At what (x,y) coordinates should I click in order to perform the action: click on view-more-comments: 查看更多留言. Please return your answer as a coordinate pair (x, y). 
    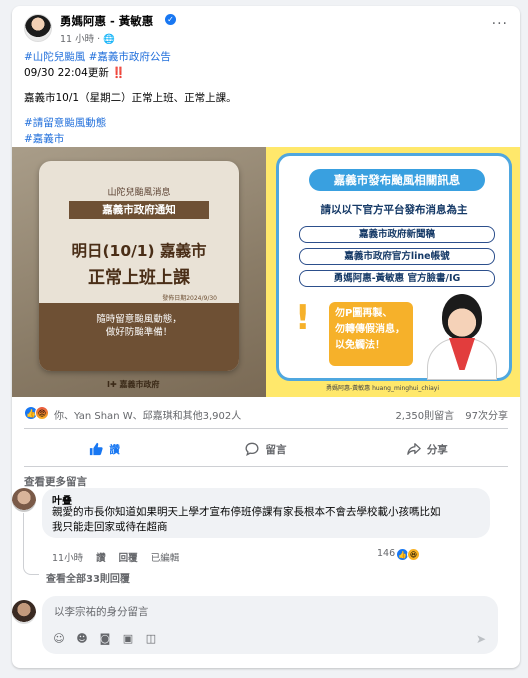
    Looking at the image, I should click on (55, 481).